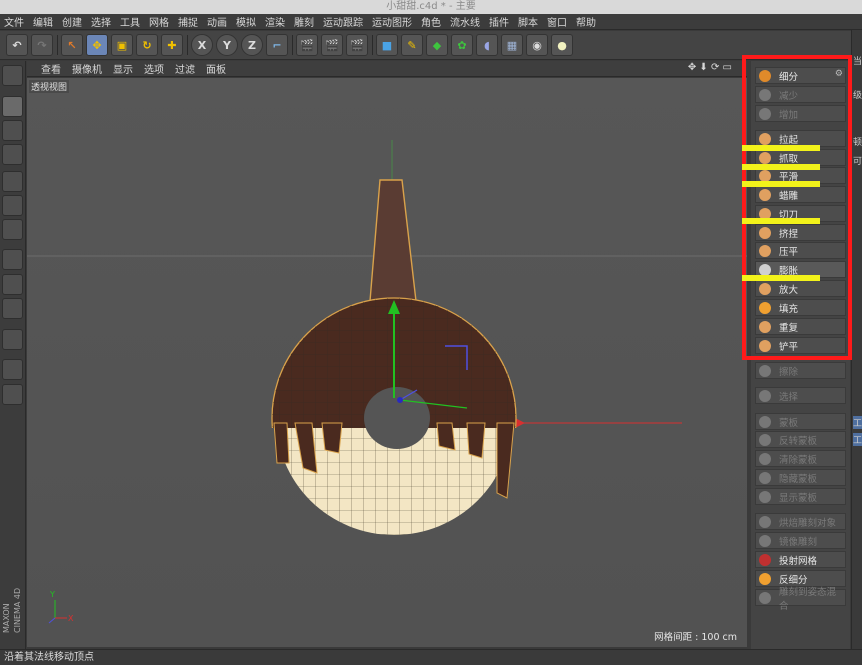  Describe the element at coordinates (97, 45) in the screenshot. I see `move-tool-button: ✥` at that location.